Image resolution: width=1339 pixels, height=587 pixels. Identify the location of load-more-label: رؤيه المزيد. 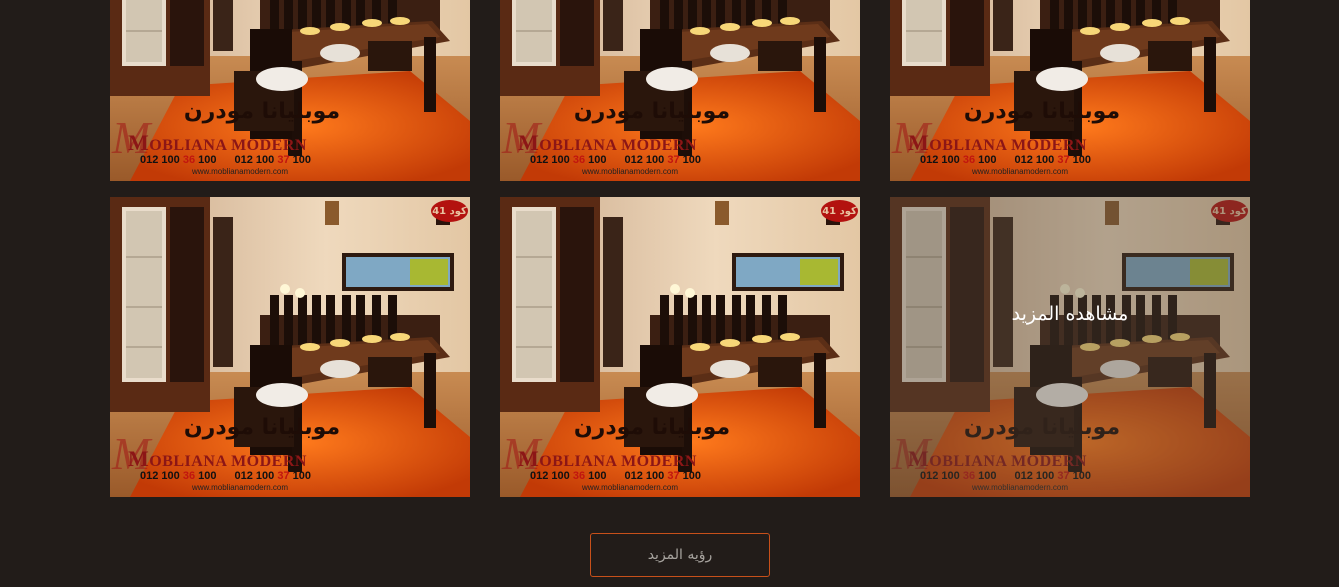
(680, 555).